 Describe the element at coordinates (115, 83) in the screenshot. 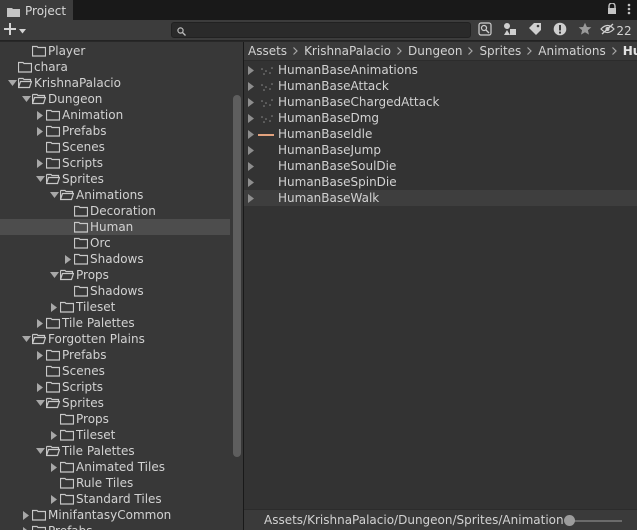

I see `tree-item: KrishnaPalacio` at that location.